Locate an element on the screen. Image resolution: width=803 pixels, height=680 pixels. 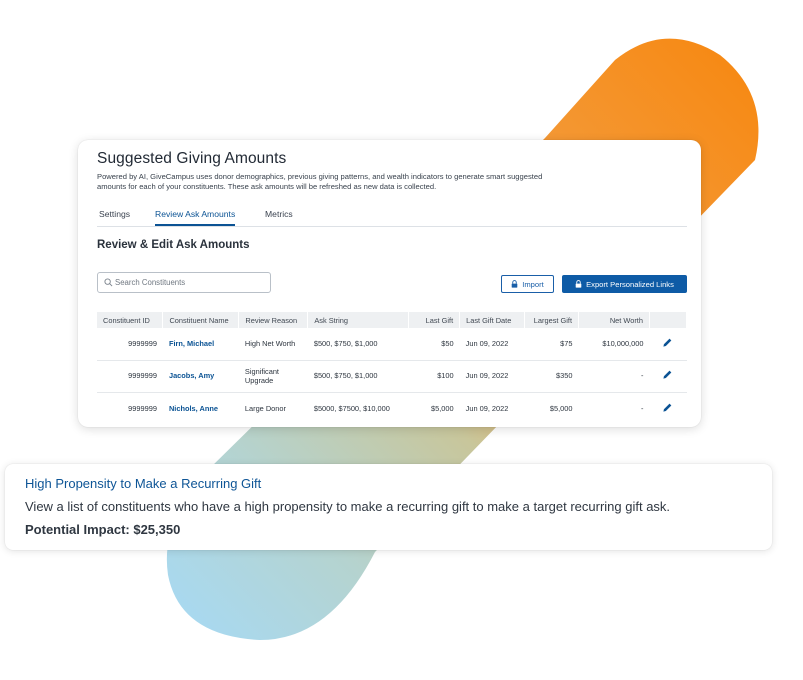
page-title: Suggested Giving Amounts is located at coordinates (192, 158).